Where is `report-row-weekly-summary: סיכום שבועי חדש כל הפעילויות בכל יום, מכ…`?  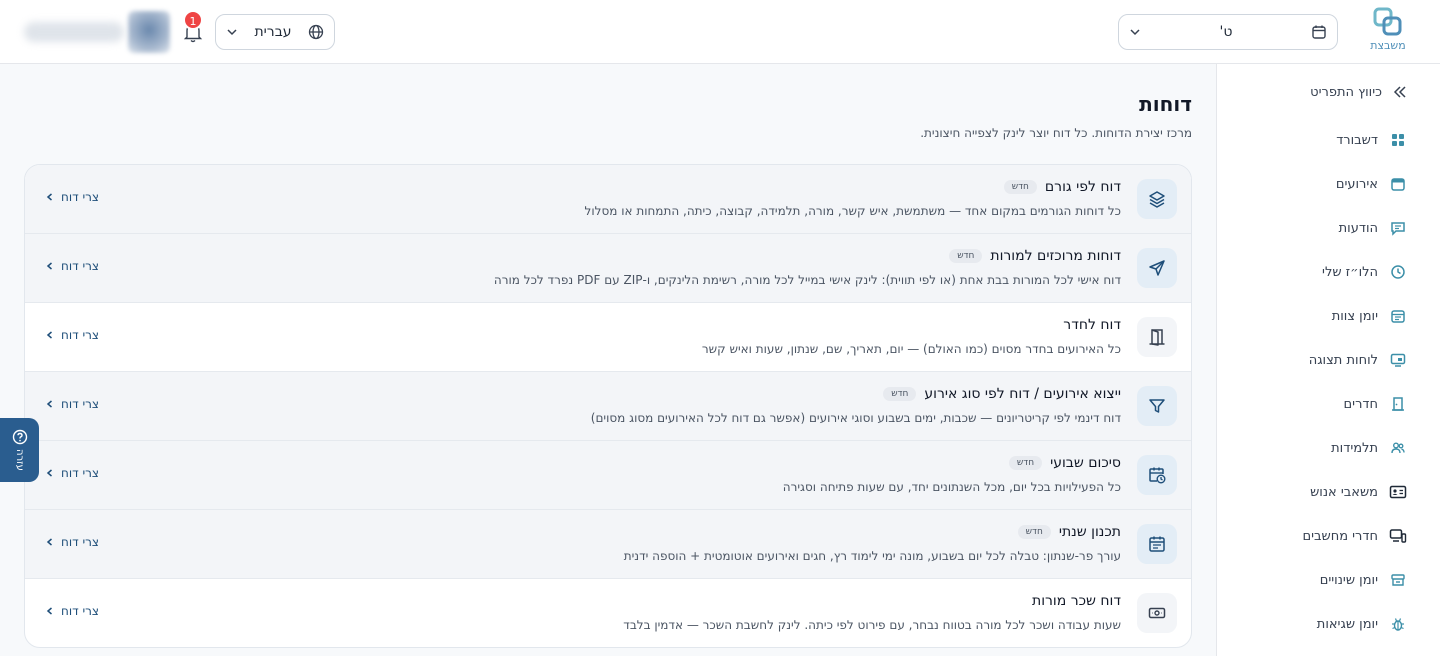 report-row-weekly-summary: סיכום שבועי חדש כל הפעילויות בכל יום, מכ… is located at coordinates (608, 475).